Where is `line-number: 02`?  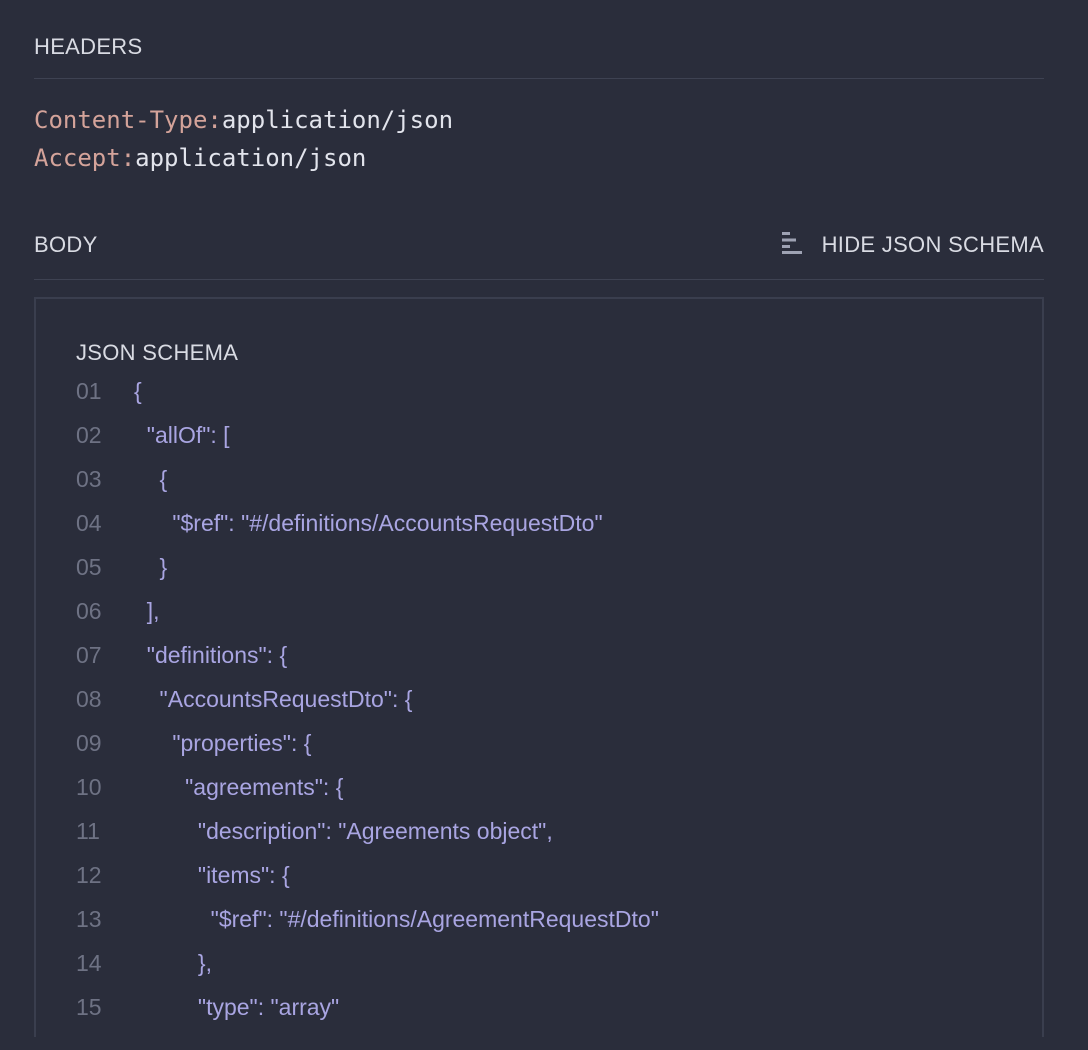
line-number: 02 is located at coordinates (89, 435).